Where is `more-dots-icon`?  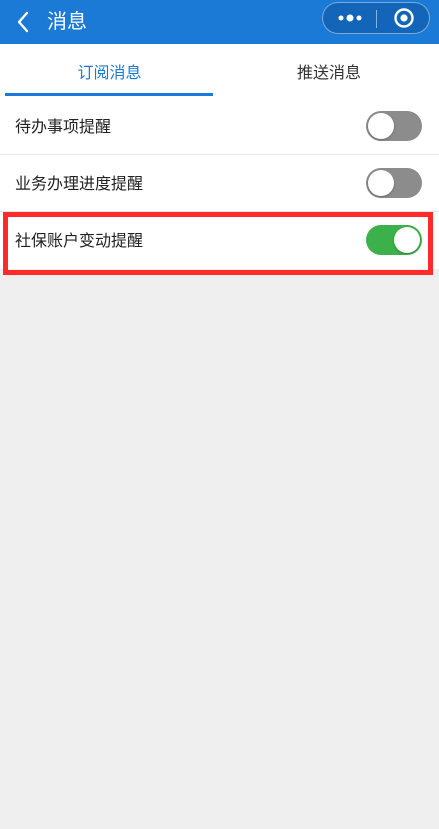
more-dots-icon is located at coordinates (349, 18).